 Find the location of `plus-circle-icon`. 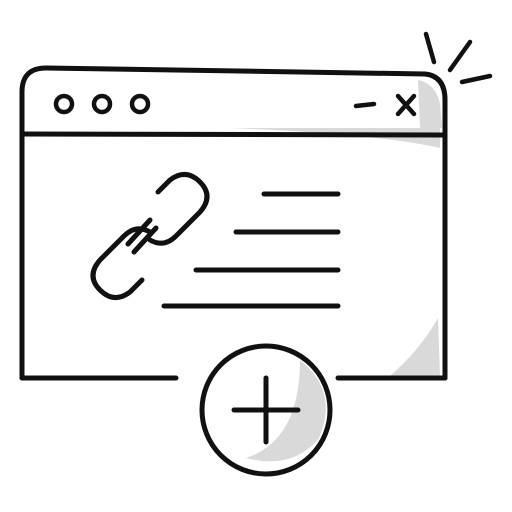

plus-circle-icon is located at coordinates (266, 410).